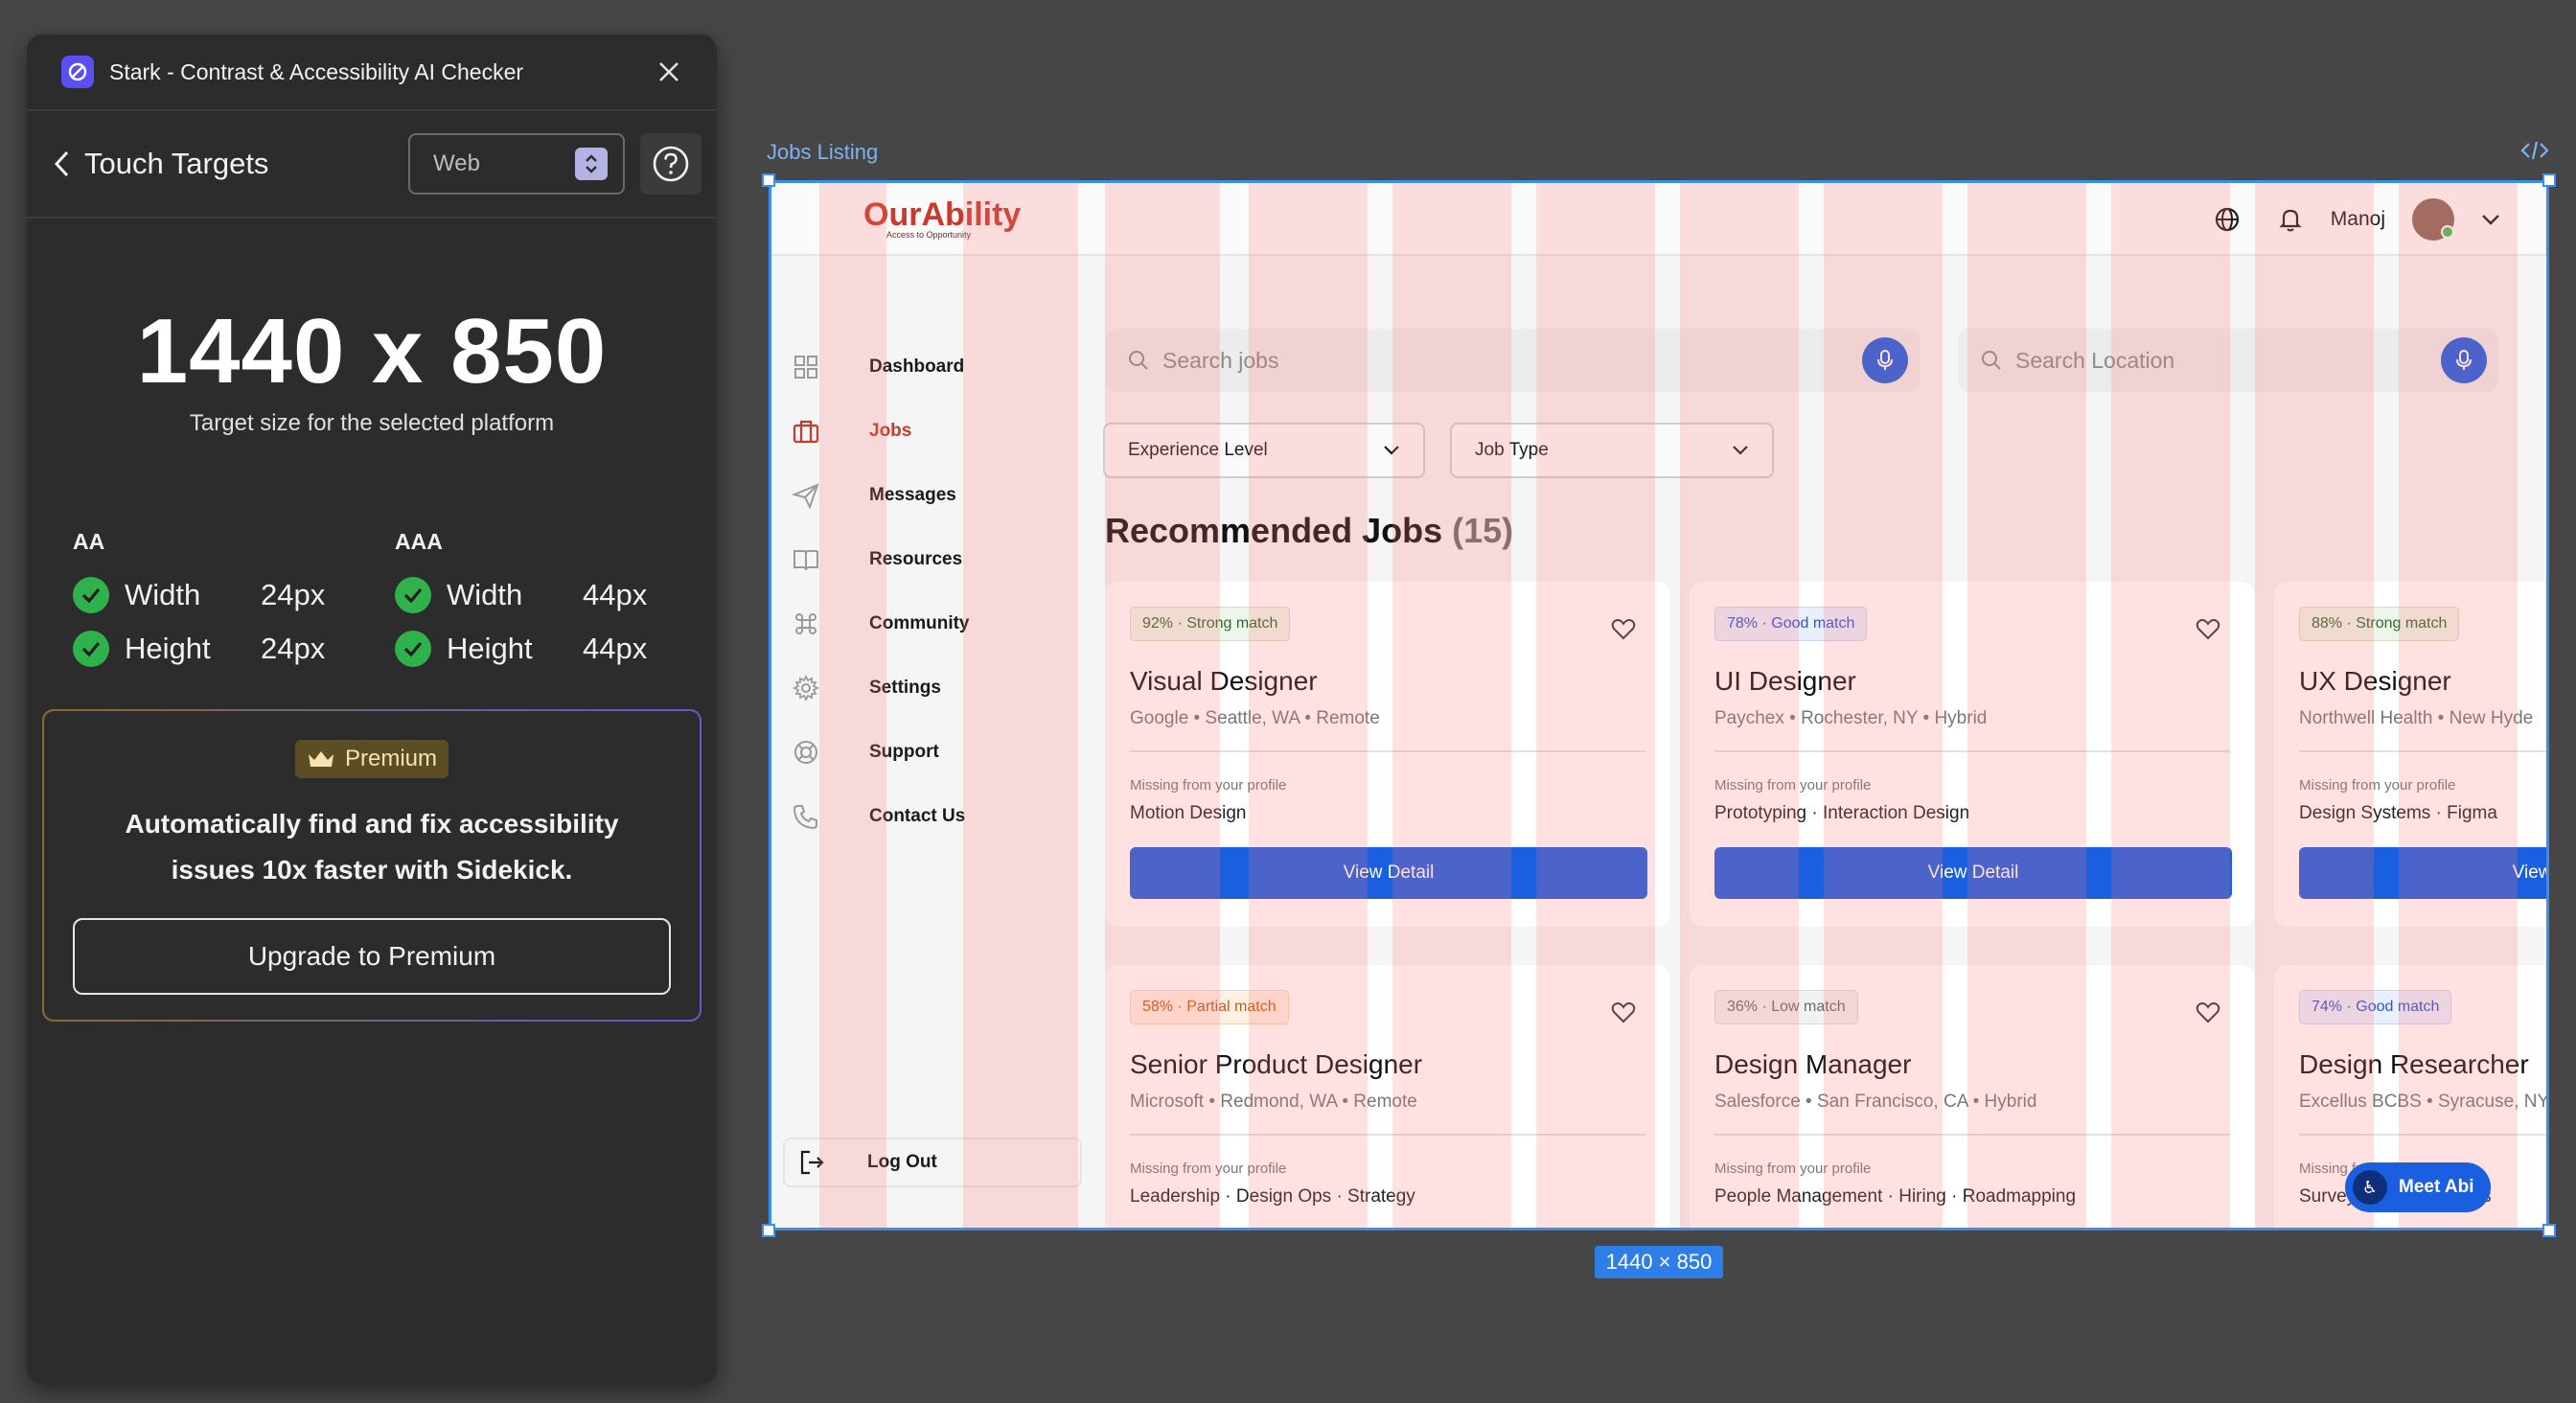  Describe the element at coordinates (1483, 530) in the screenshot. I see `section-count: (15)` at that location.